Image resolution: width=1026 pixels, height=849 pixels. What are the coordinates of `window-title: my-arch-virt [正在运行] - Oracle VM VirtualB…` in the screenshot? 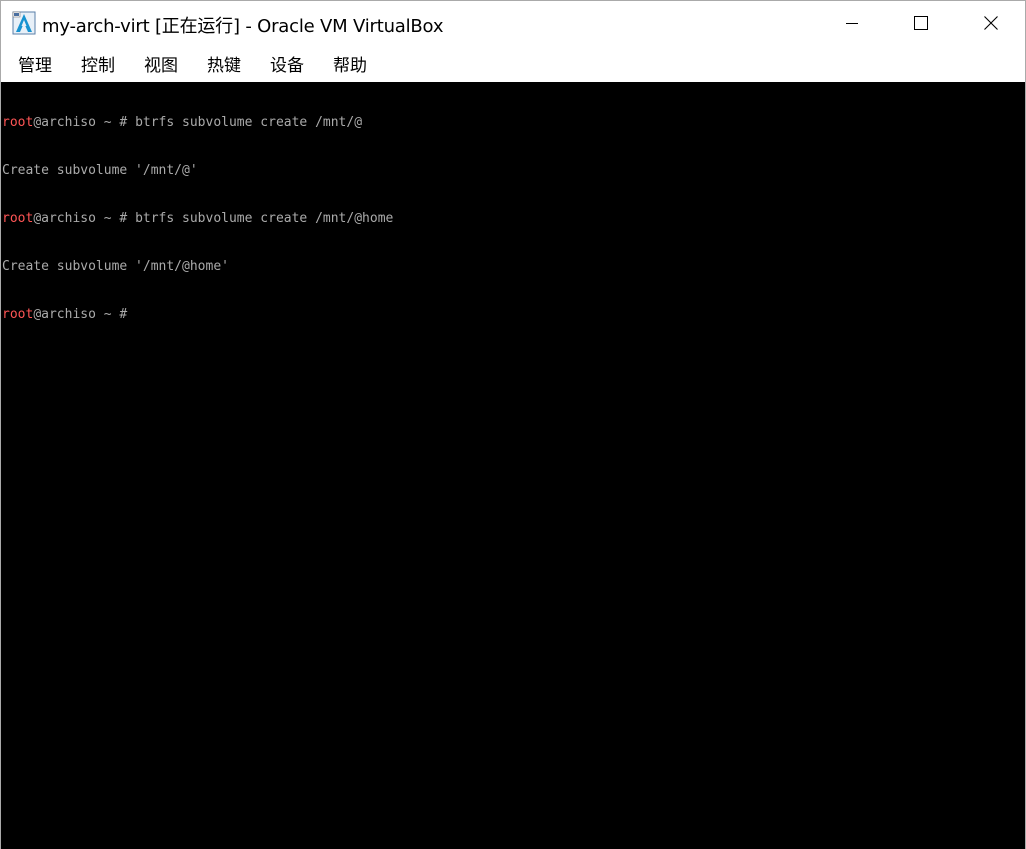 It's located at (243, 26).